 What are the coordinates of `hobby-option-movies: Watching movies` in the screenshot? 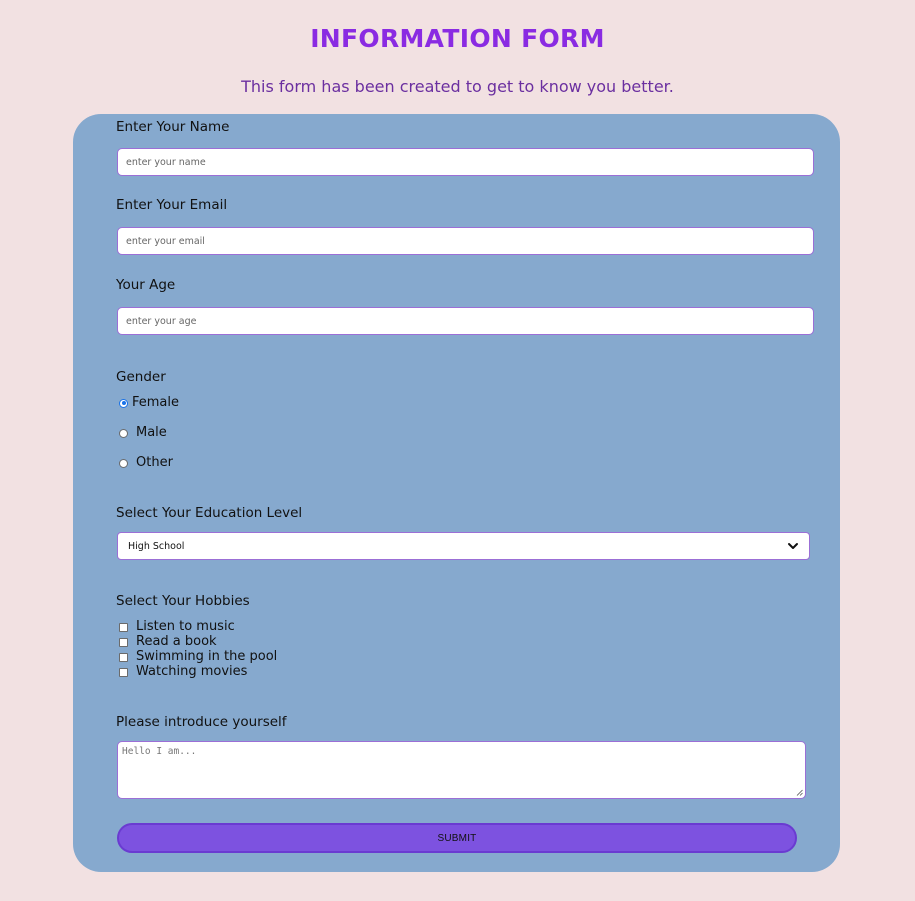 It's located at (183, 672).